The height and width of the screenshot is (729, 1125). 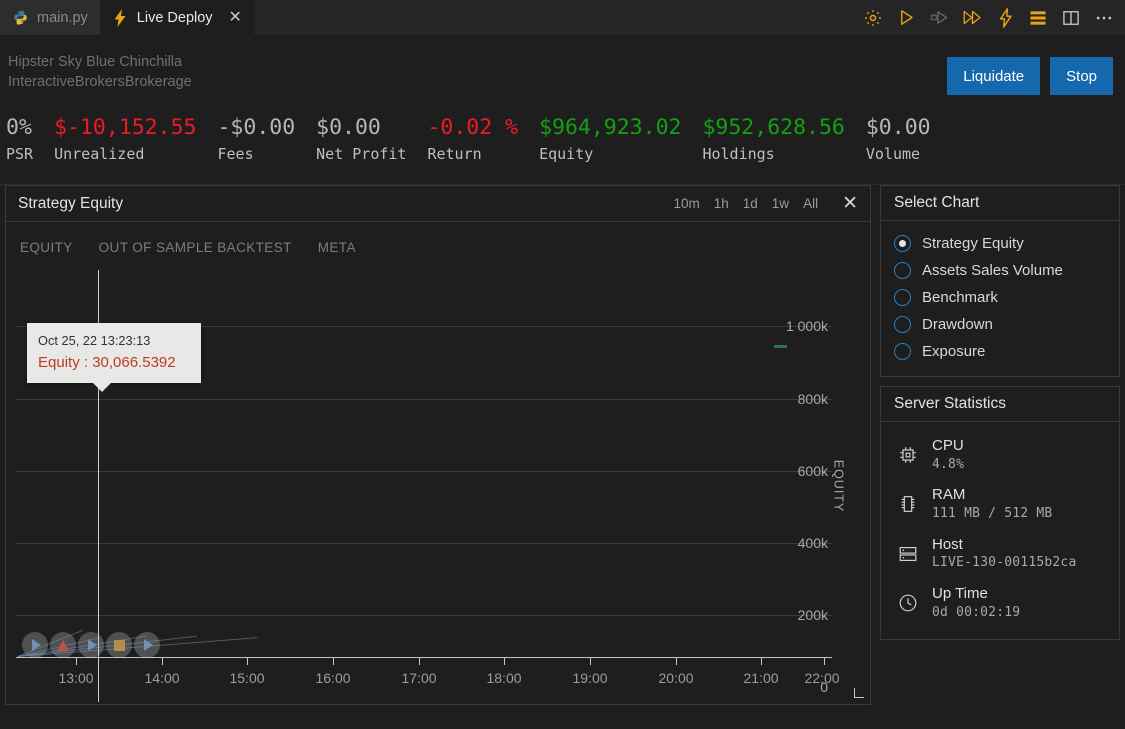 I want to click on header-actions: Liquidate Stop, so click(x=1030, y=69).